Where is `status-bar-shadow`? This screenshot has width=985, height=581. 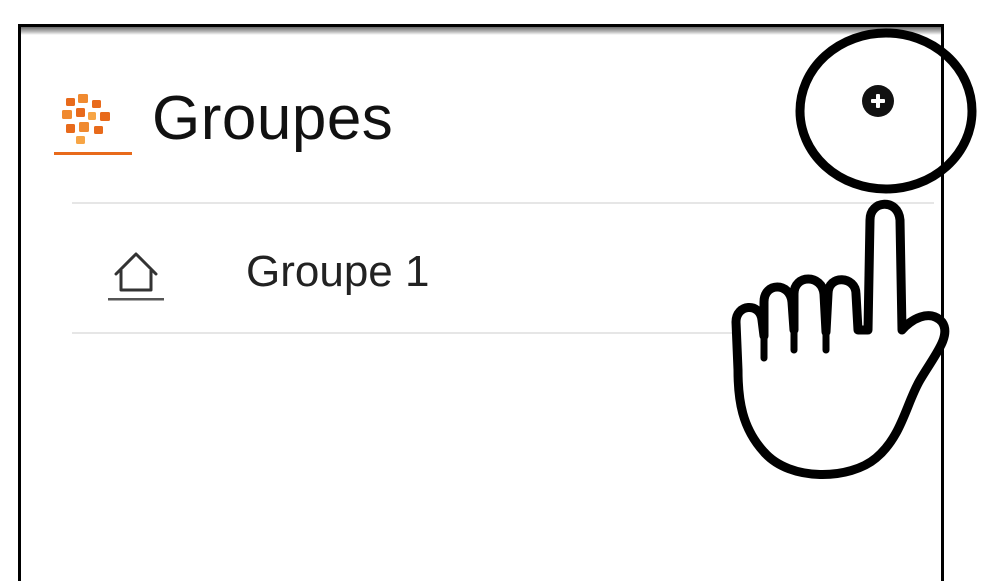
status-bar-shadow is located at coordinates (481, 31).